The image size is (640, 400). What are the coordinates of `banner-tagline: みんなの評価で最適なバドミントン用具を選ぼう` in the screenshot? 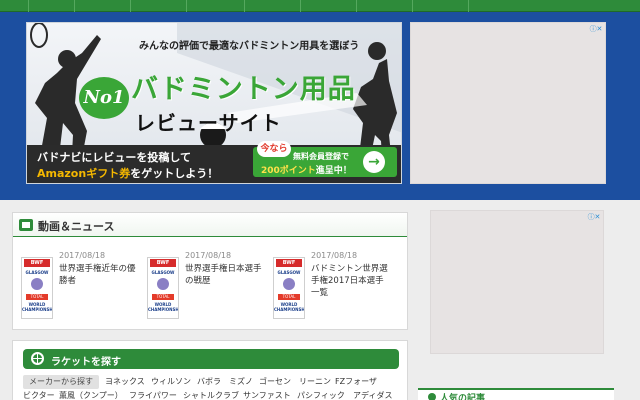 It's located at (249, 46).